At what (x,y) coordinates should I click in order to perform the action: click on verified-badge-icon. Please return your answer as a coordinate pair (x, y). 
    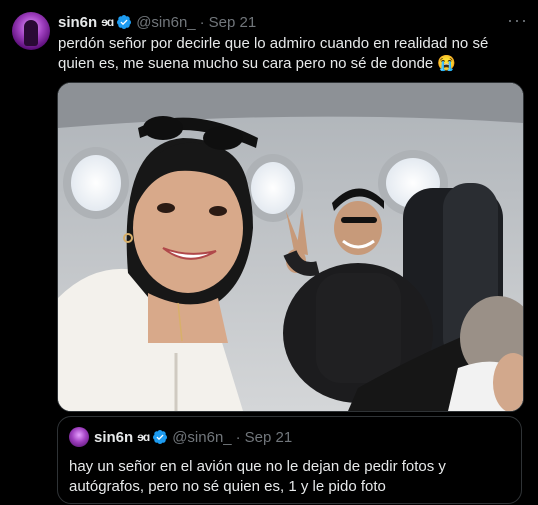
    Looking at the image, I should click on (124, 22).